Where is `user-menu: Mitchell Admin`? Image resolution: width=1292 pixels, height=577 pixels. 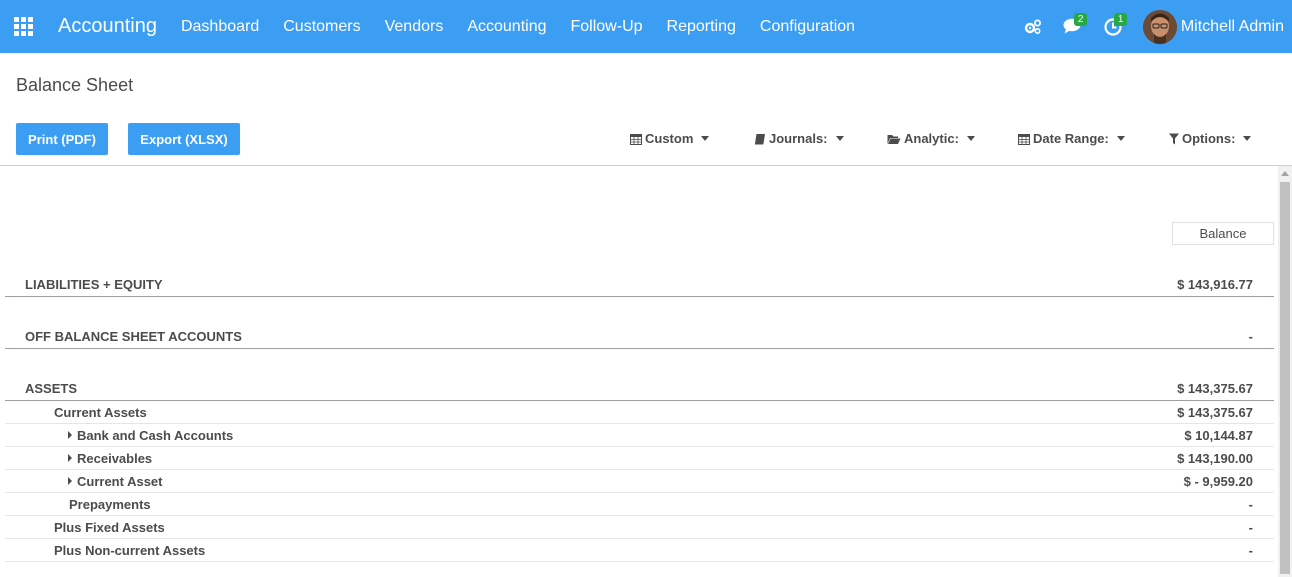
user-menu: Mitchell Admin is located at coordinates (1213, 26).